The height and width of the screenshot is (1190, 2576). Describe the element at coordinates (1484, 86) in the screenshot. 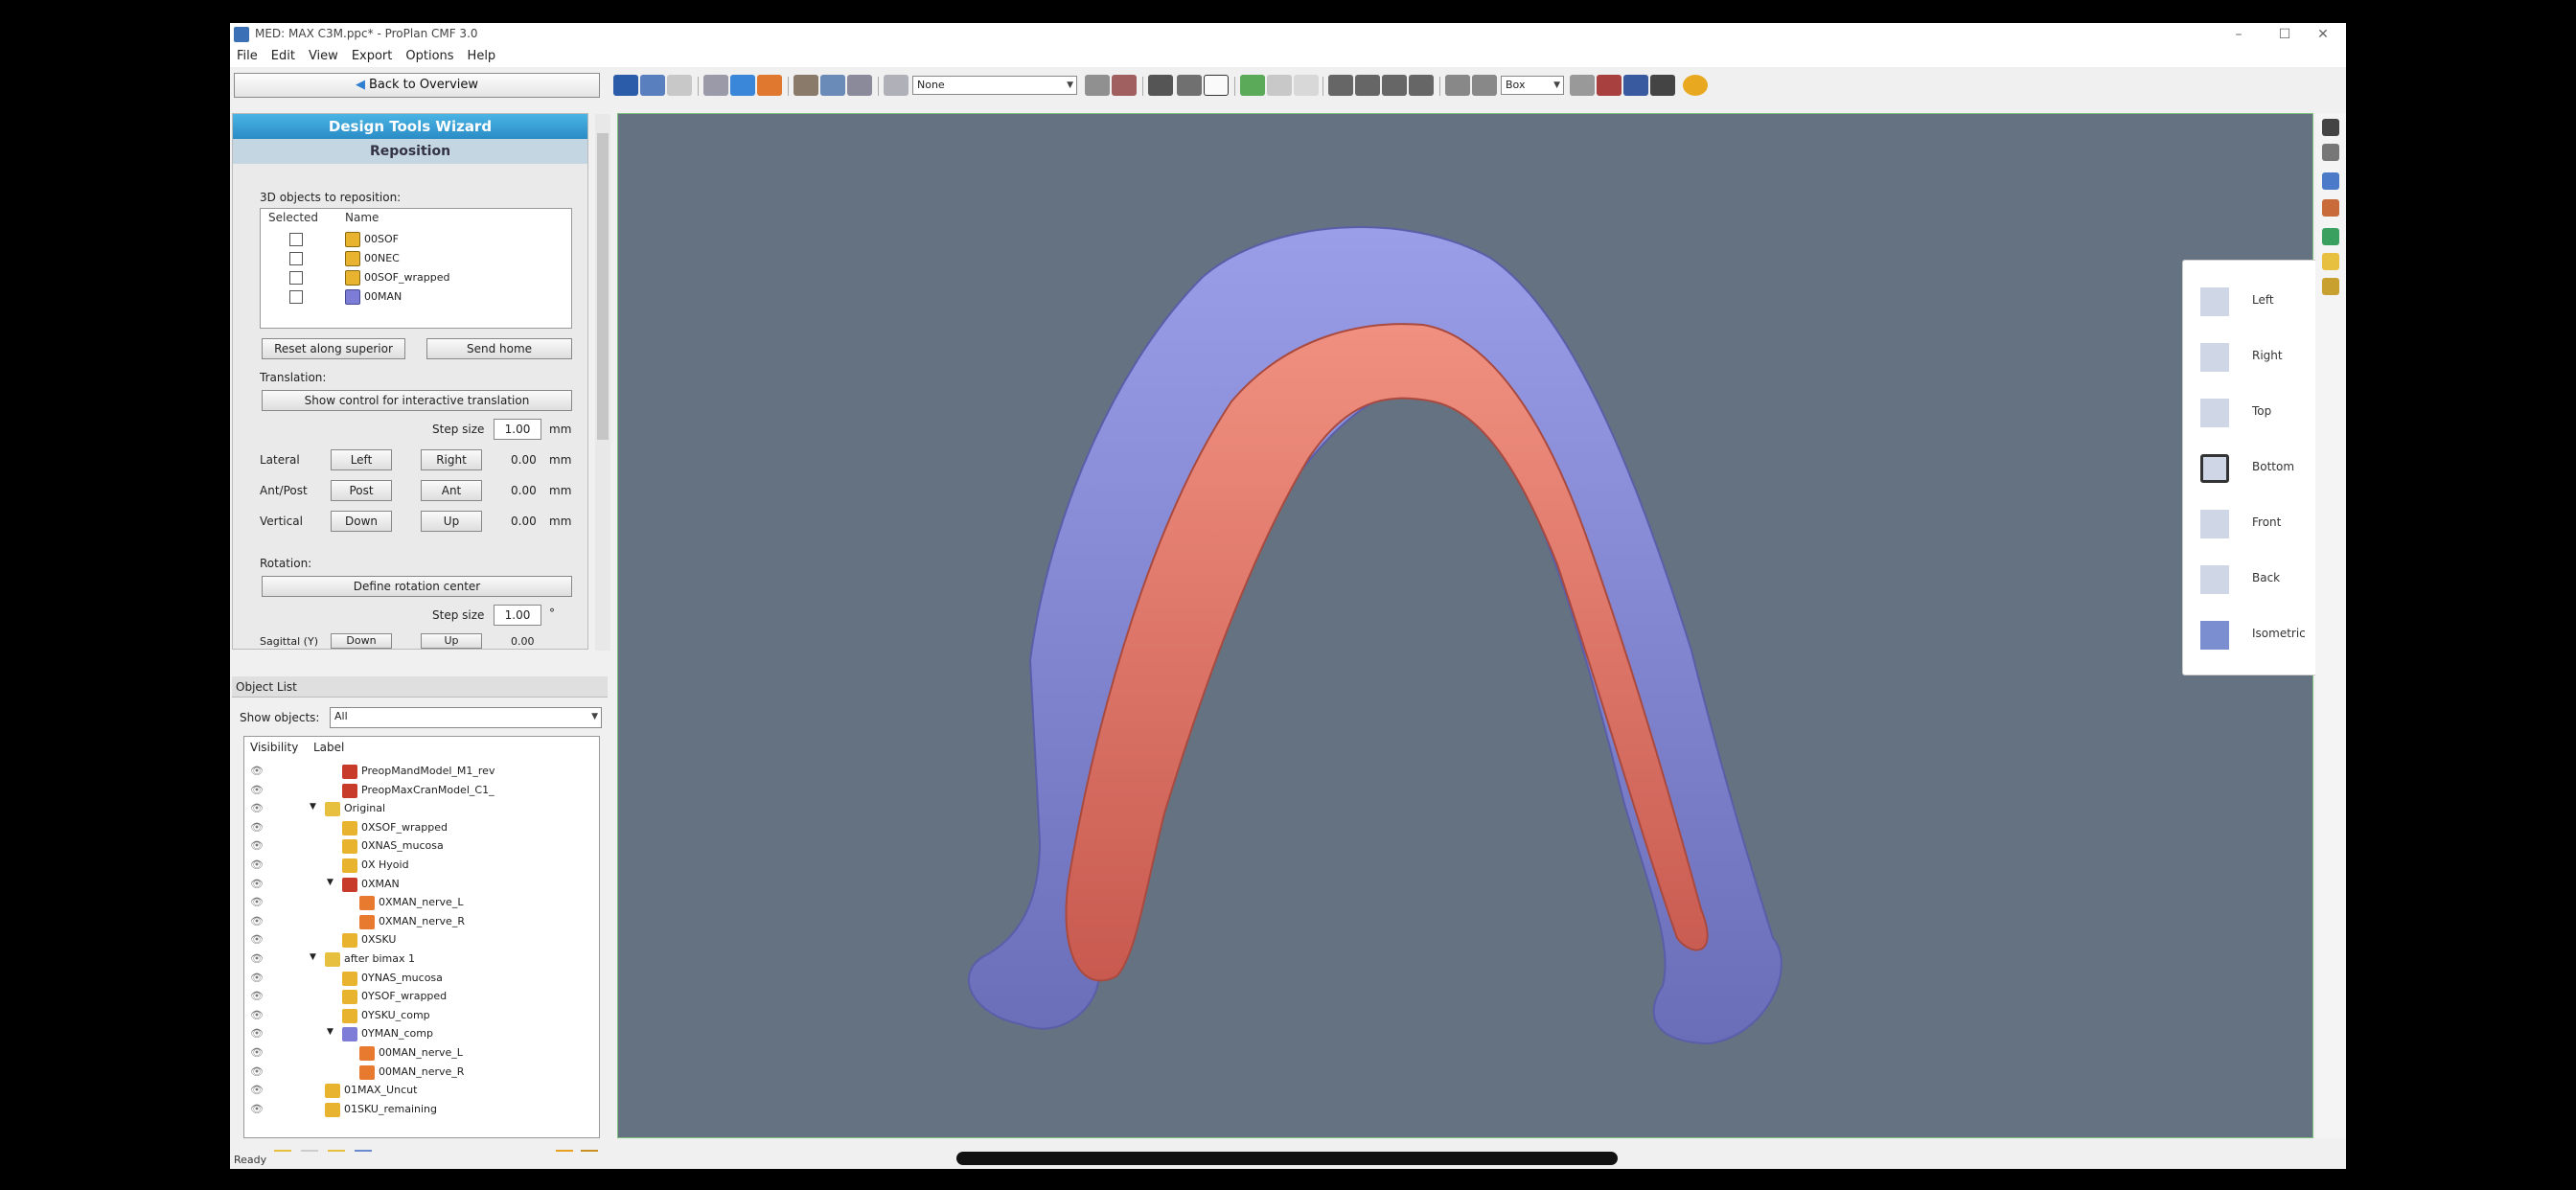

I see `pan-icon` at that location.